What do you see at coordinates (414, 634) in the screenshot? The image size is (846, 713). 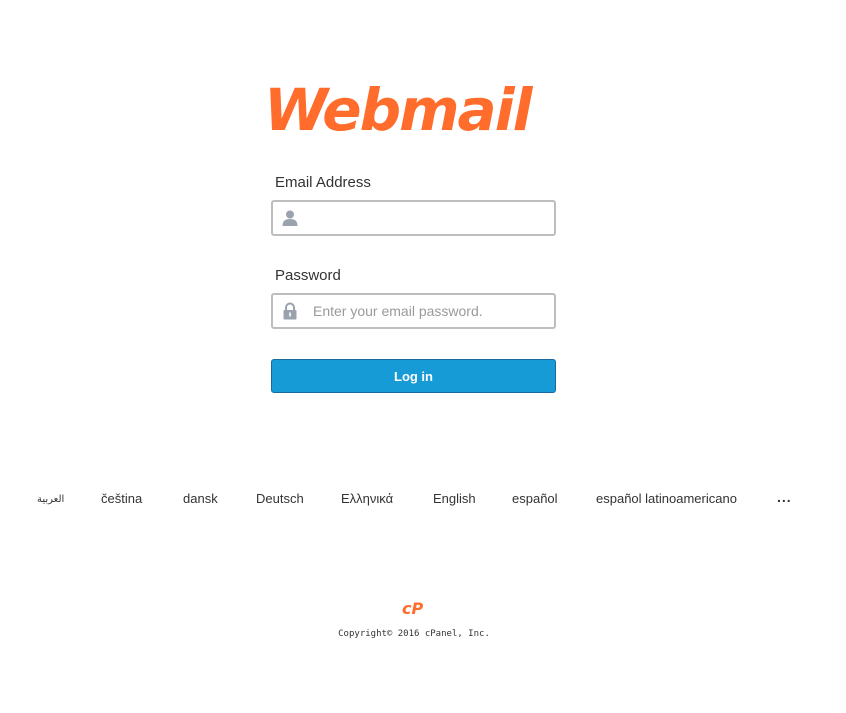 I see `copyright-text: Copyright© 2016 cPanel, Inc.` at bounding box center [414, 634].